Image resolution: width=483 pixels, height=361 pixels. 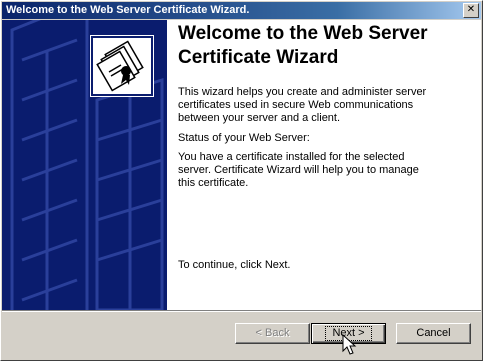 What do you see at coordinates (122, 66) in the screenshot?
I see `certificate-stack-icon` at bounding box center [122, 66].